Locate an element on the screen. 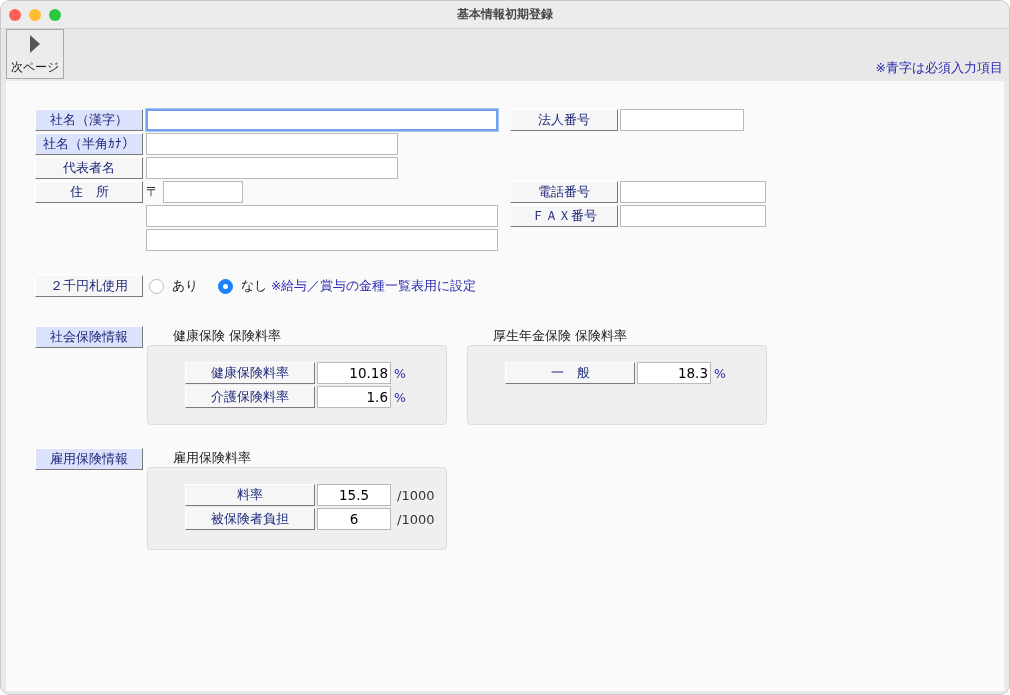  setting-note: ※給与／賞与の金種一覧表用に設定 is located at coordinates (374, 286).